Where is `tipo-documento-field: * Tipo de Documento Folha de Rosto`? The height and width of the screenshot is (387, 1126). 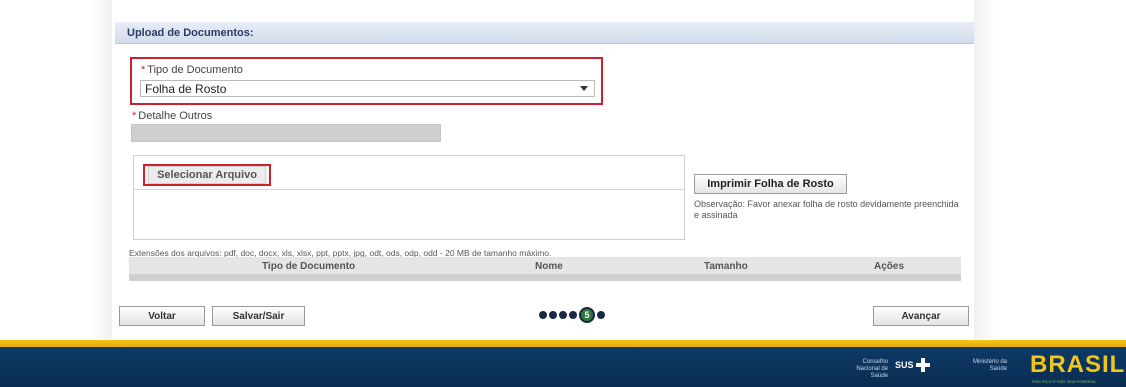 tipo-documento-field: * Tipo de Documento Folha de Rosto is located at coordinates (366, 81).